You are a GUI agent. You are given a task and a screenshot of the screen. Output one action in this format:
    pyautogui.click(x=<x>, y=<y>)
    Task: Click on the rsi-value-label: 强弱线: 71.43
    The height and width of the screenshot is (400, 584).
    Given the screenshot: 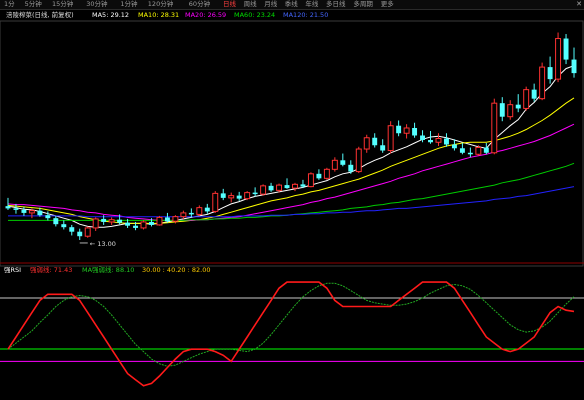 What is the action you would take?
    pyautogui.click(x=51, y=270)
    